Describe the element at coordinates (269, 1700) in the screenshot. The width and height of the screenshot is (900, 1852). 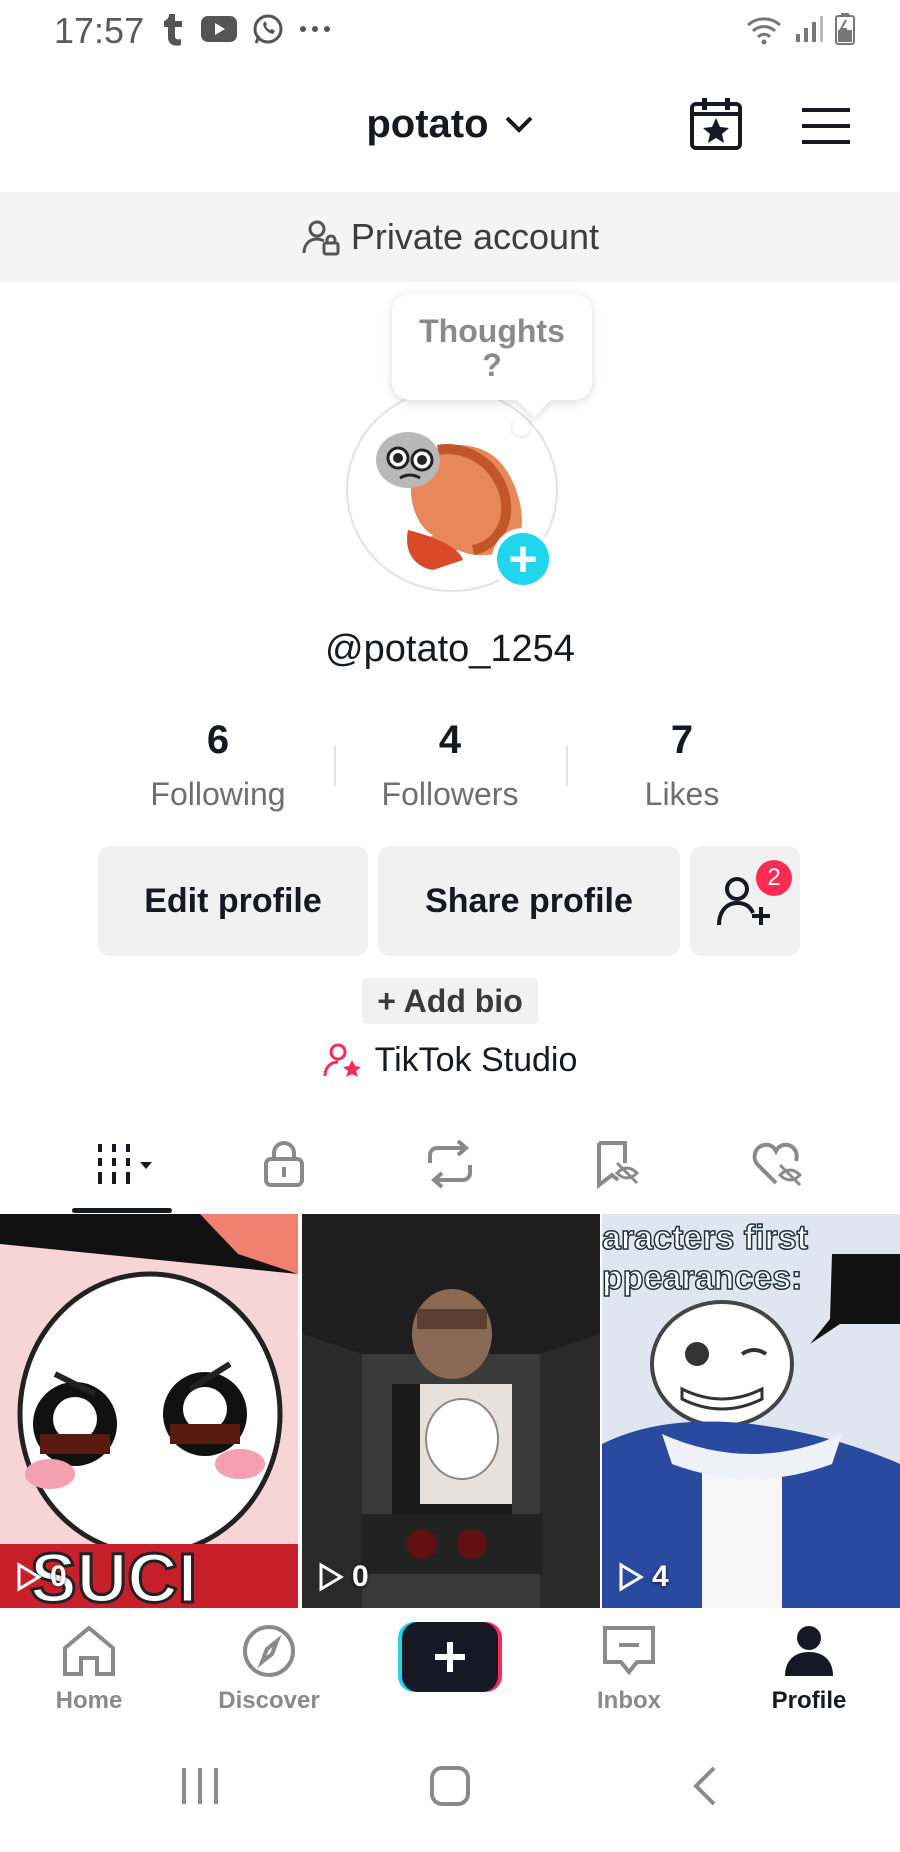
I see `nav-discover-label: Discover` at that location.